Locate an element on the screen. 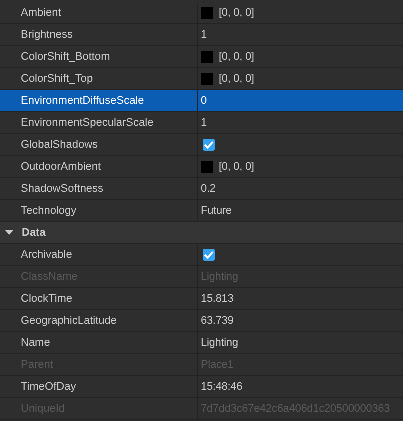 The image size is (403, 421). caret-down-icon is located at coordinates (9, 232).